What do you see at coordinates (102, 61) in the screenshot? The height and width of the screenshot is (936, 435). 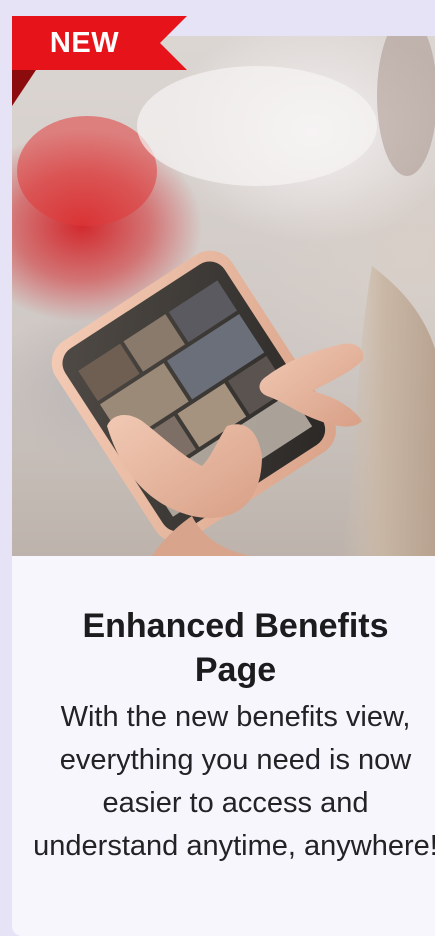 I see `new-badge: NEW` at bounding box center [102, 61].